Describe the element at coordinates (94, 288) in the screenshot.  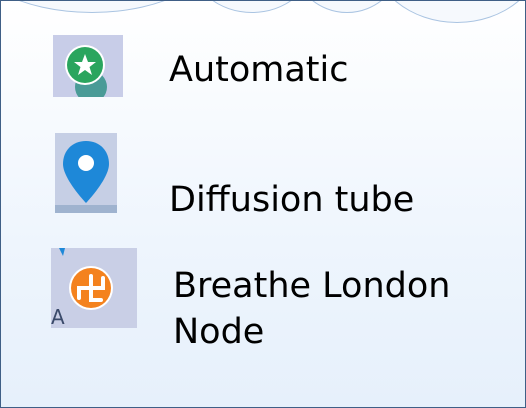
I see `orange-swirl-circle-icon: A` at that location.